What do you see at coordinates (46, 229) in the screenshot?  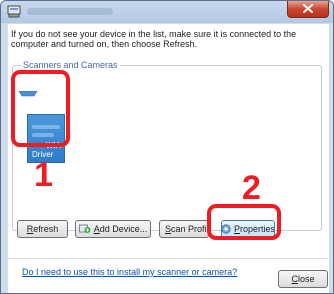 I see `refresh-label: efresh` at bounding box center [46, 229].